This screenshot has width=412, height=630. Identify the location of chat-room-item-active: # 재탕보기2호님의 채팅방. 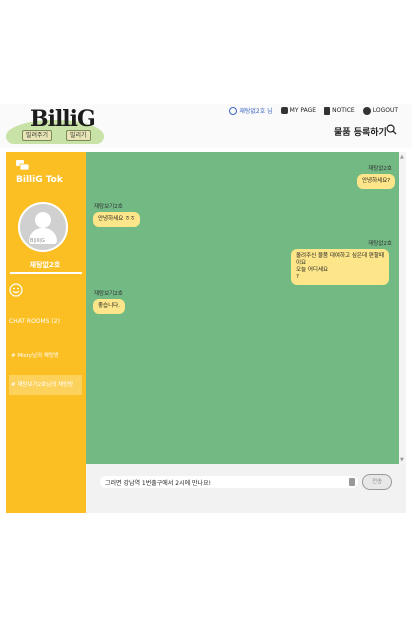
(45, 385).